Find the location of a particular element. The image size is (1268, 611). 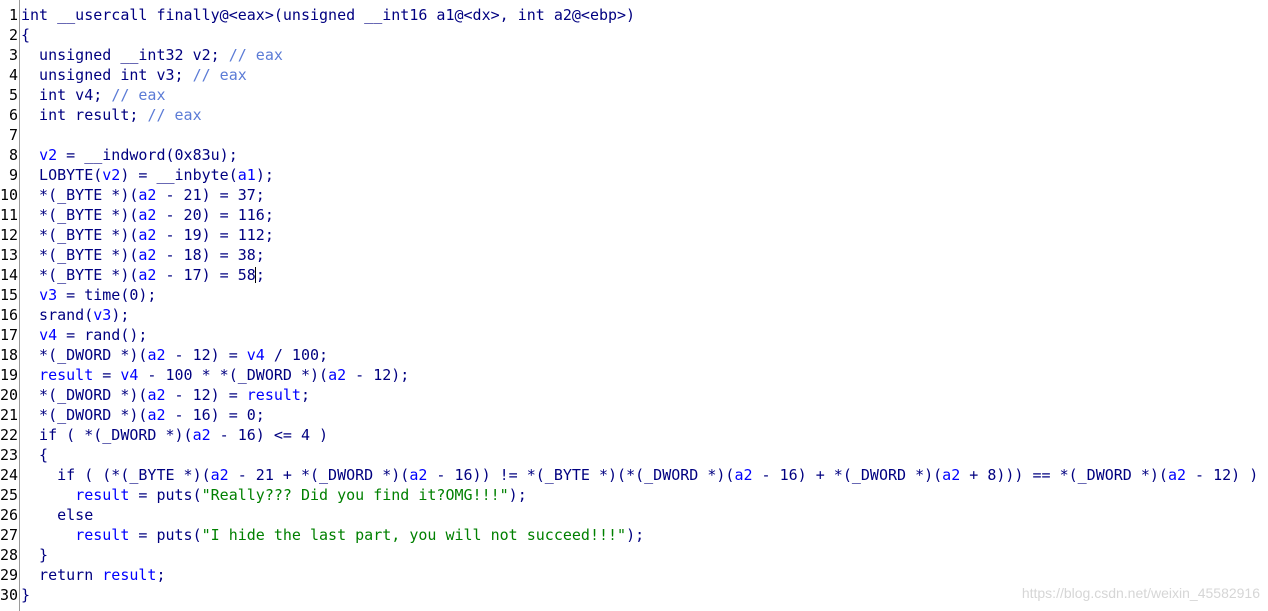

code-token: - 21) = 37; is located at coordinates (210, 195).